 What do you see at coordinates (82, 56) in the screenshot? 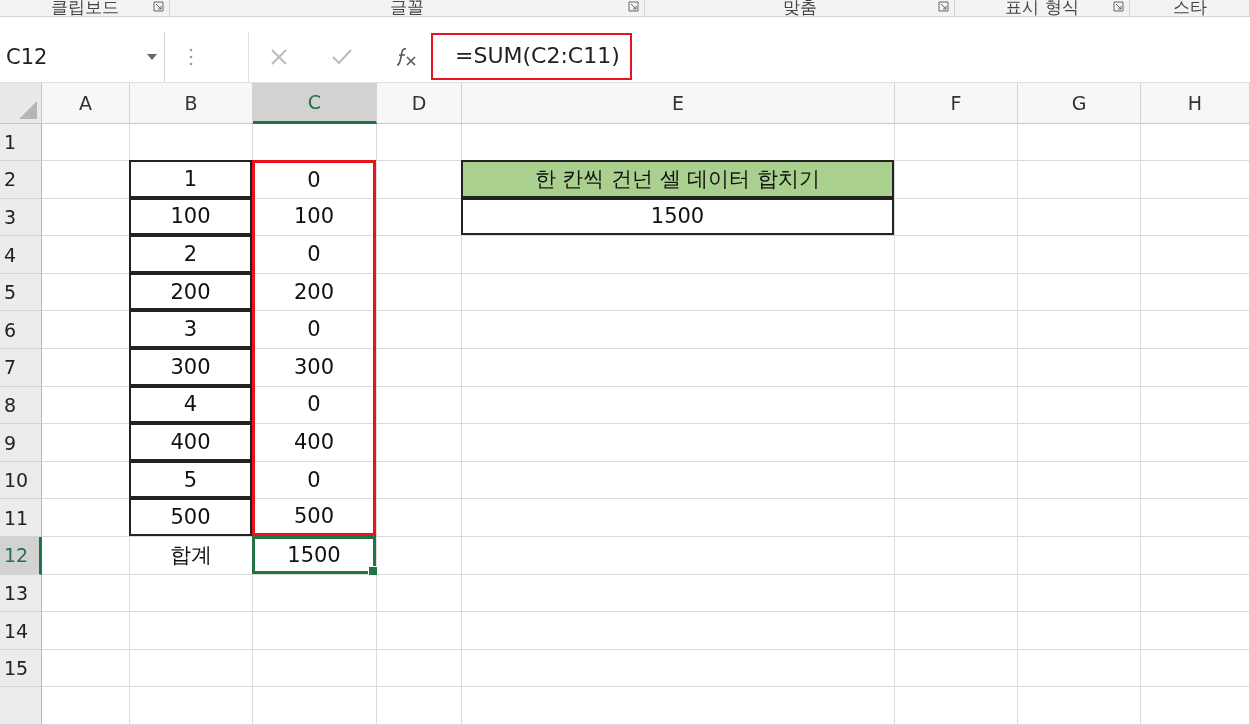
I see `name-box: C12` at bounding box center [82, 56].